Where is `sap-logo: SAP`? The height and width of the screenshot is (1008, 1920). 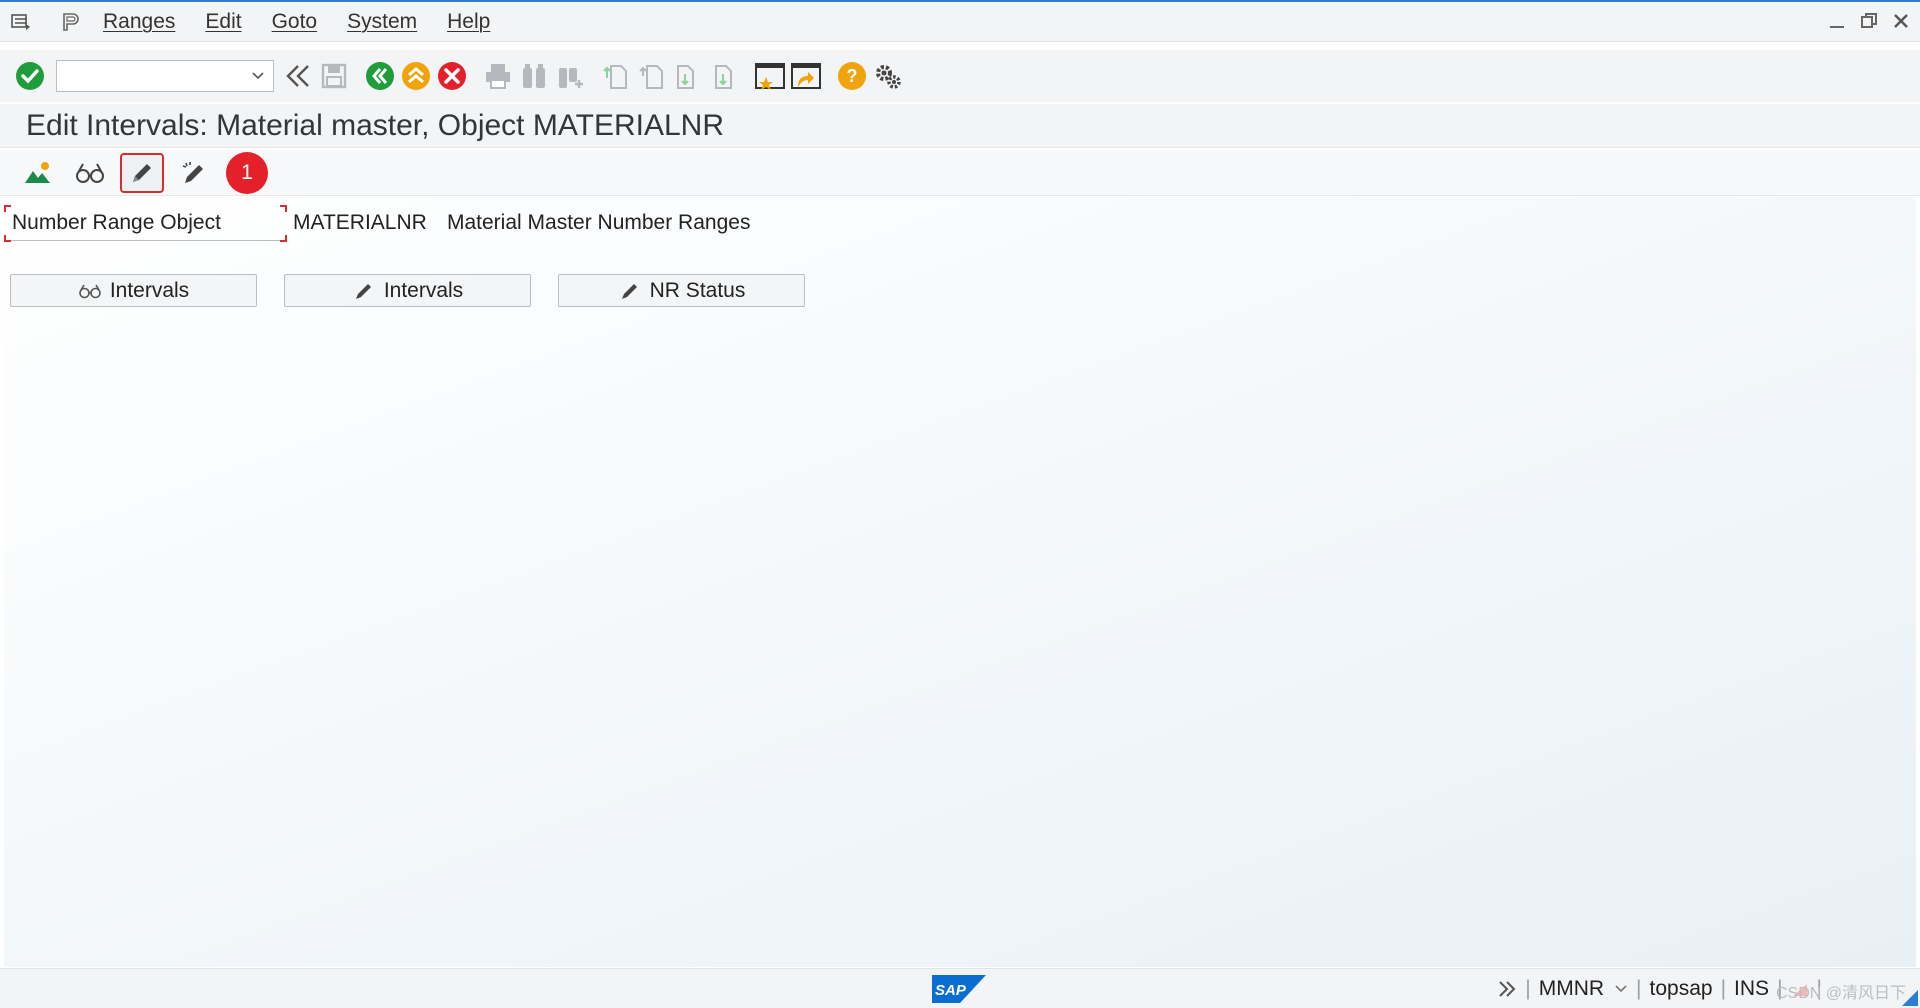 sap-logo: SAP is located at coordinates (959, 989).